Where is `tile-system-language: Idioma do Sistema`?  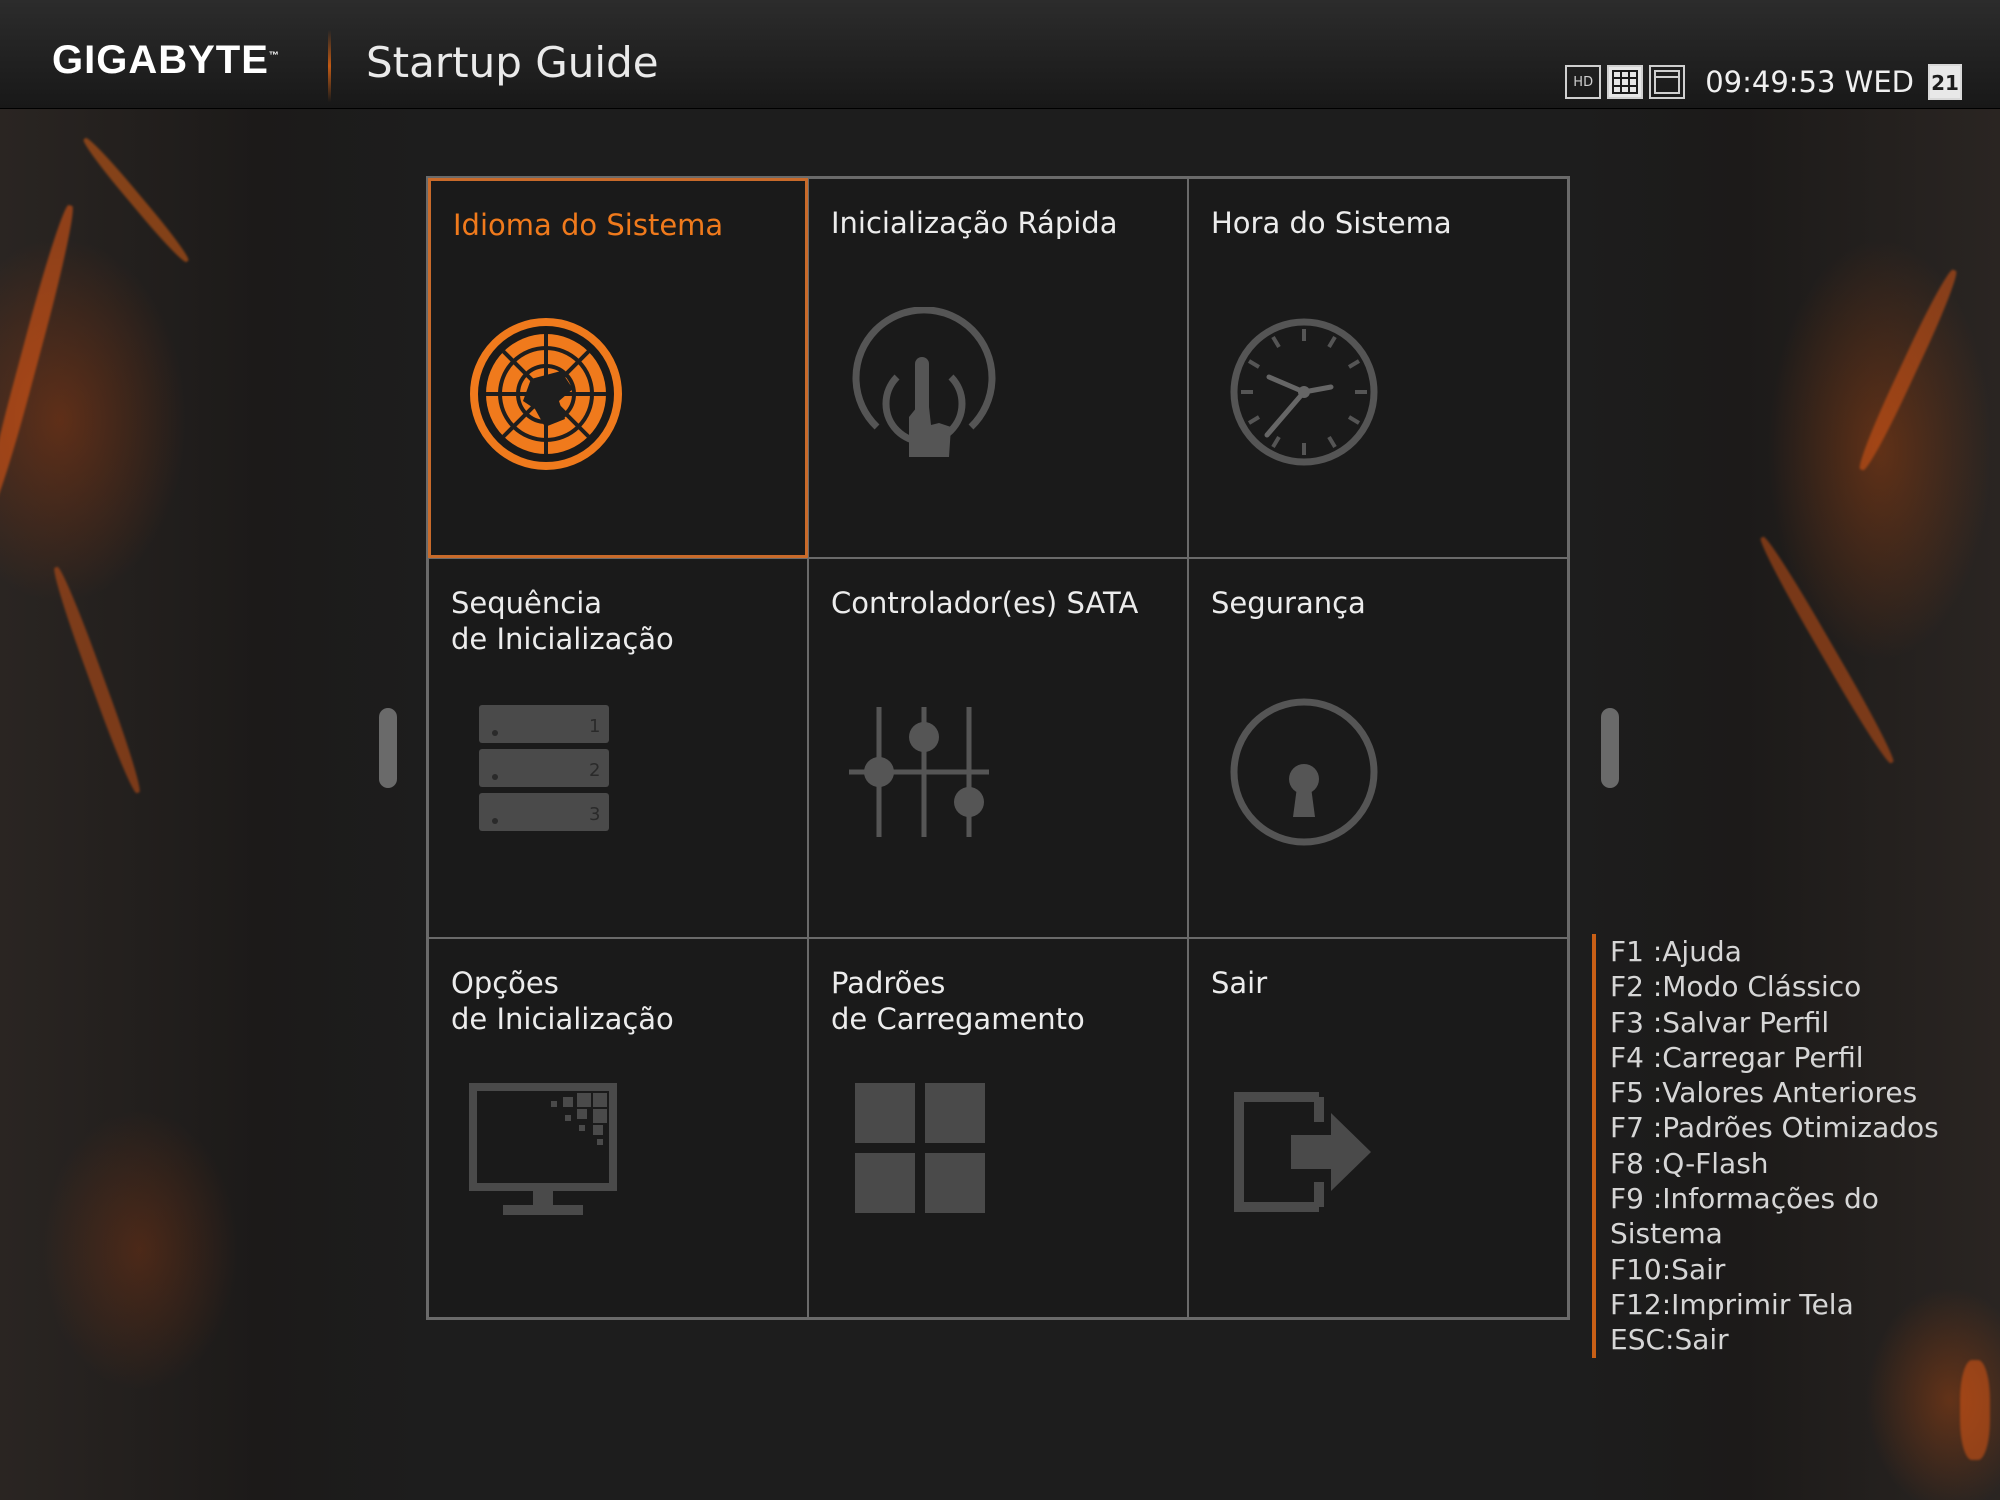
tile-system-language: Idioma do Sistema is located at coordinates (618, 368).